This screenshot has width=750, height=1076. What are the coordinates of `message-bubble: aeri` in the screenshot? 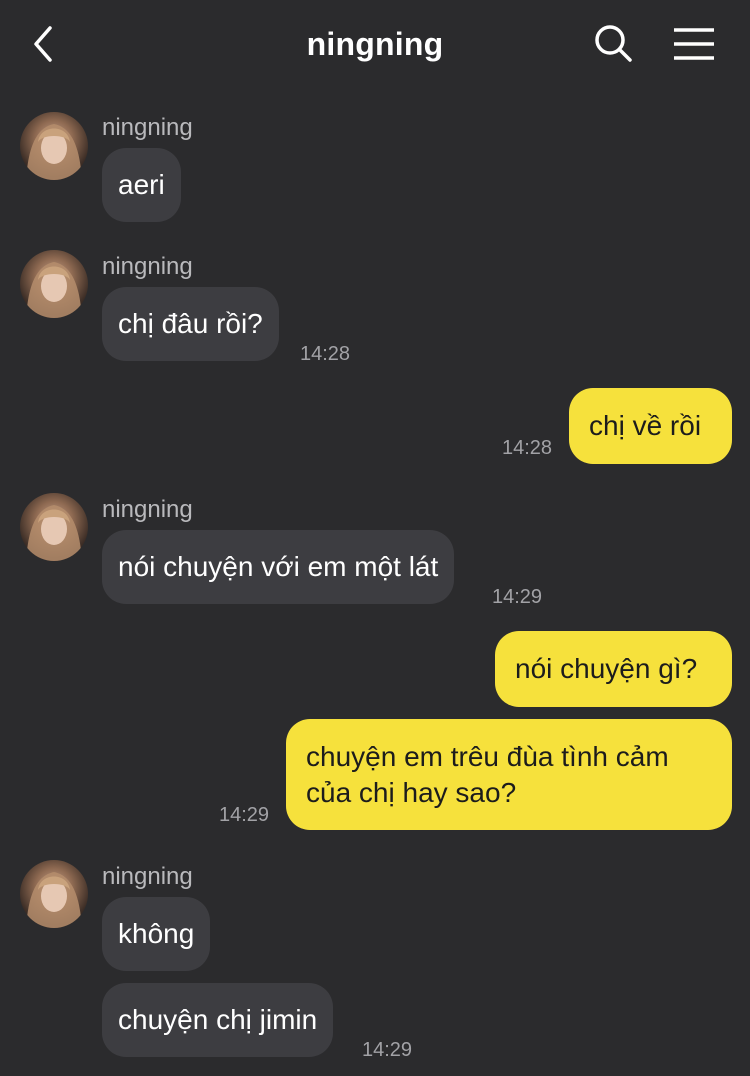 It's located at (141, 185).